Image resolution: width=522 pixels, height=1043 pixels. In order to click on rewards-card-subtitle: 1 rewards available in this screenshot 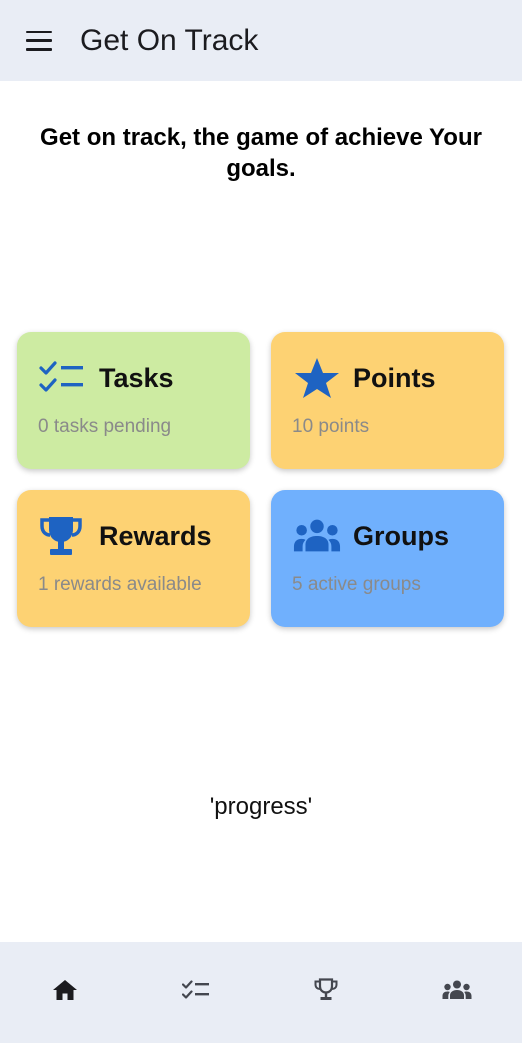, I will do `click(120, 584)`.